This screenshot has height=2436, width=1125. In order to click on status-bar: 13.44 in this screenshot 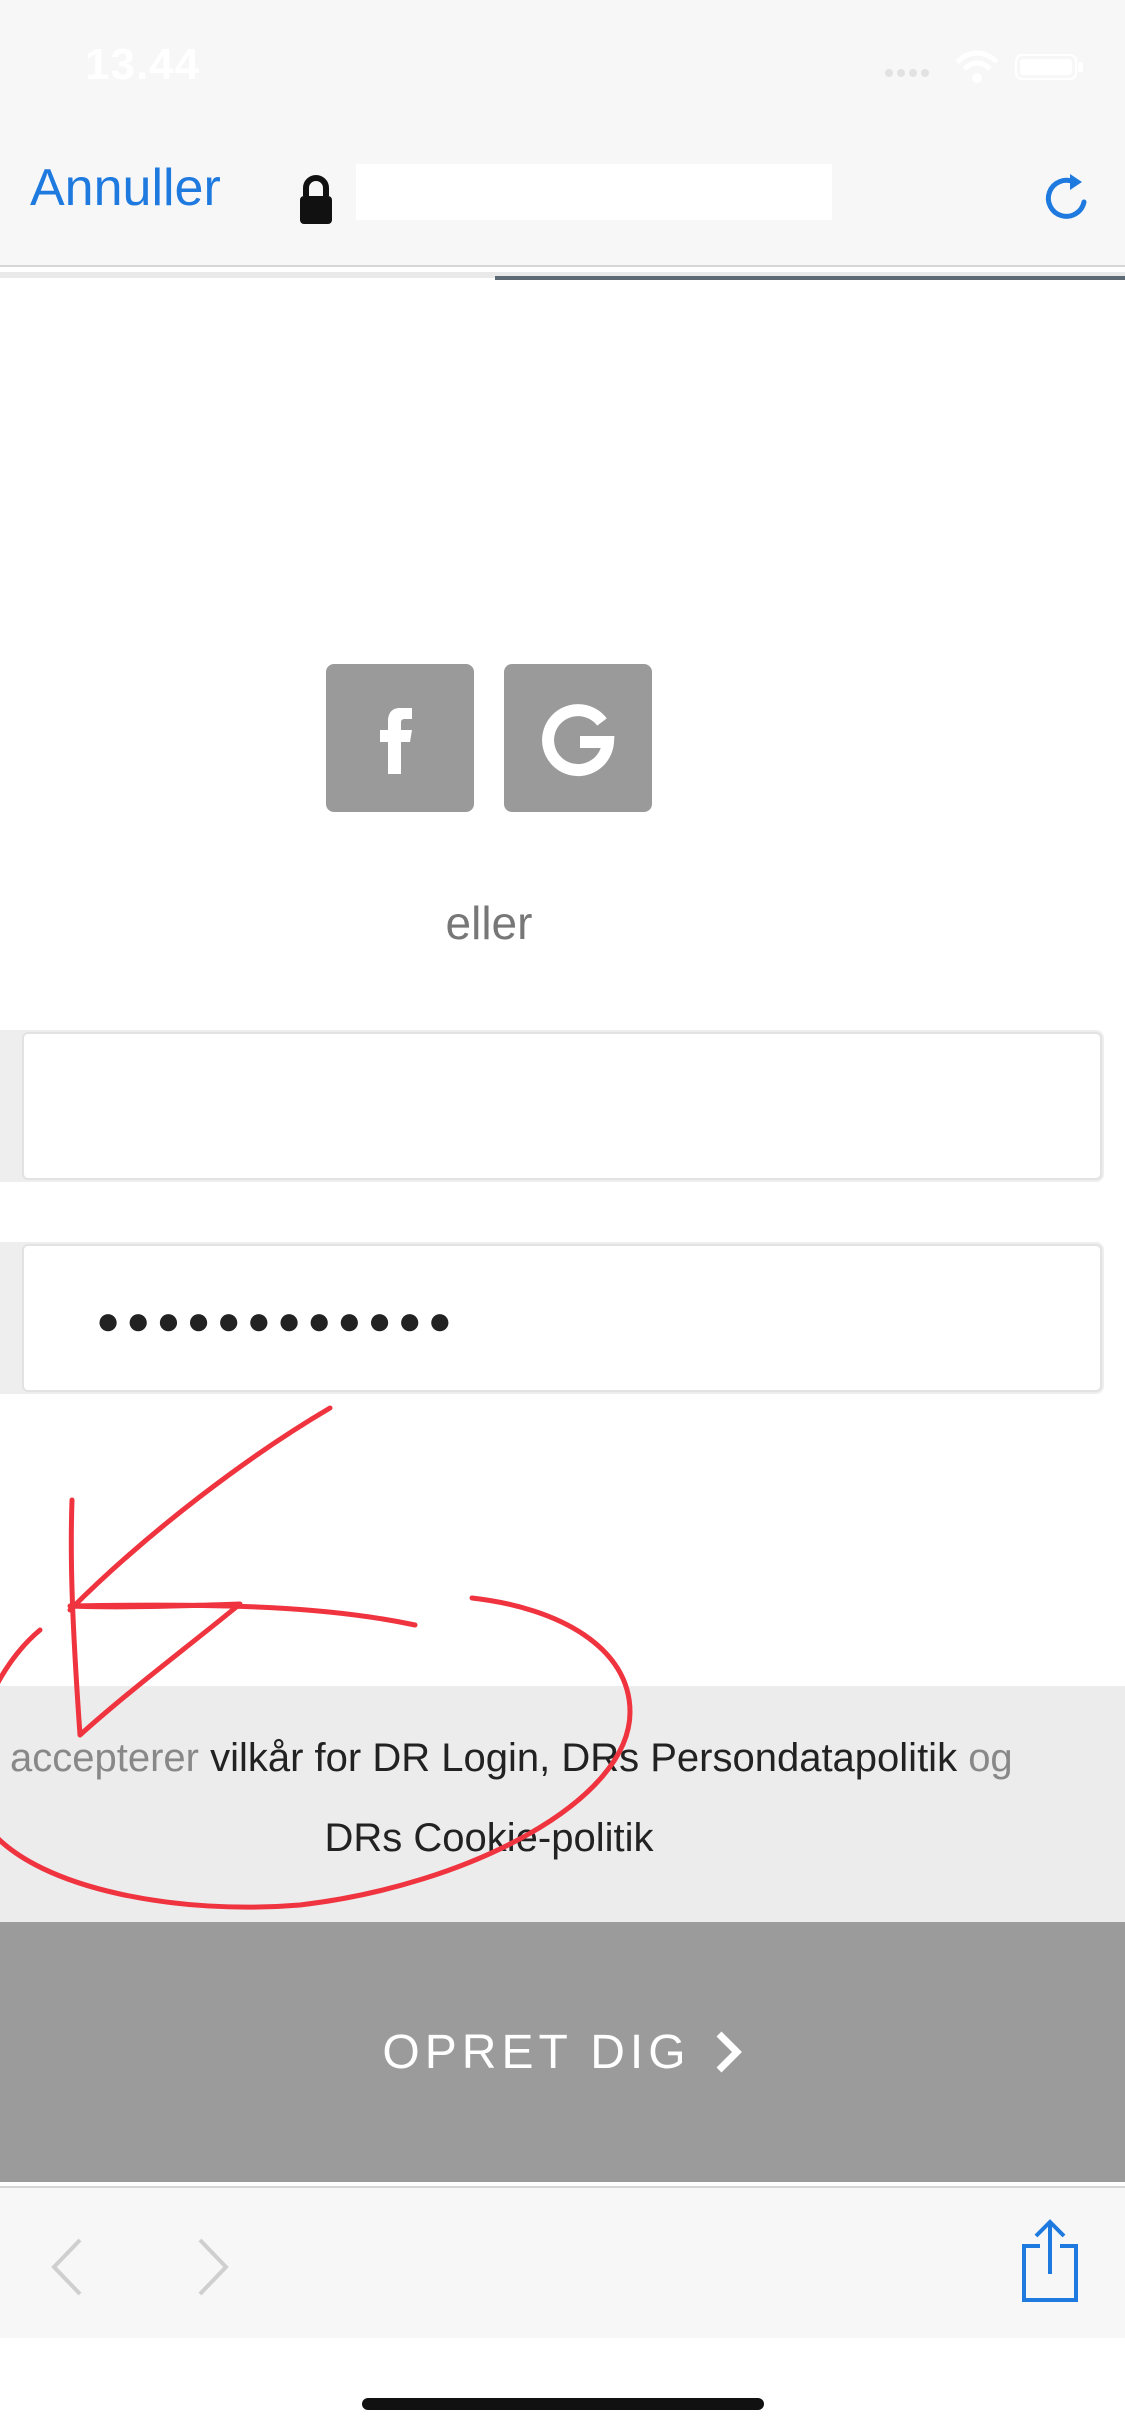, I will do `click(562, 70)`.